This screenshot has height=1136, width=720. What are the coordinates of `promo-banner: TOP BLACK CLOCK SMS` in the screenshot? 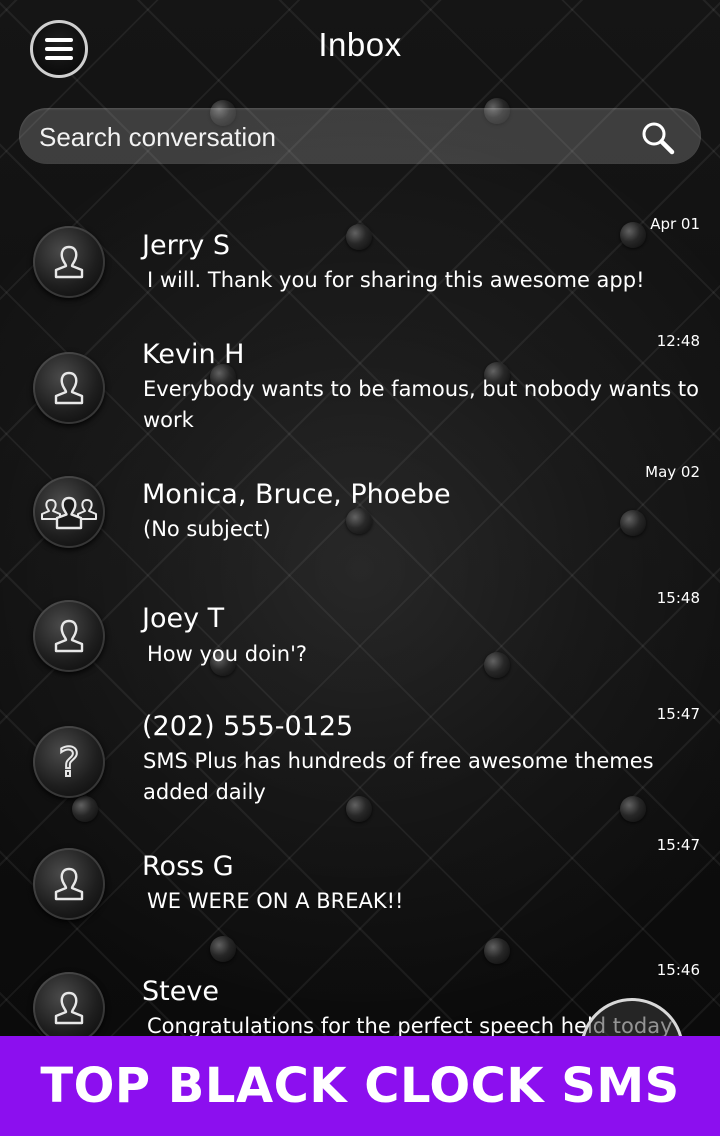 It's located at (360, 1086).